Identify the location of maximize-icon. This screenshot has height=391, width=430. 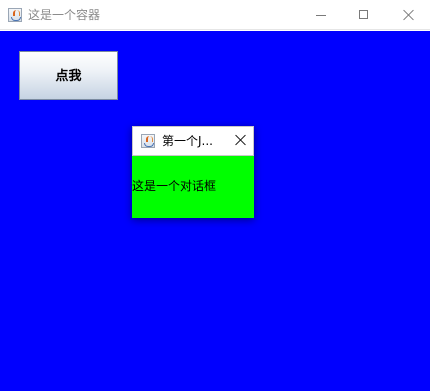
(363, 14).